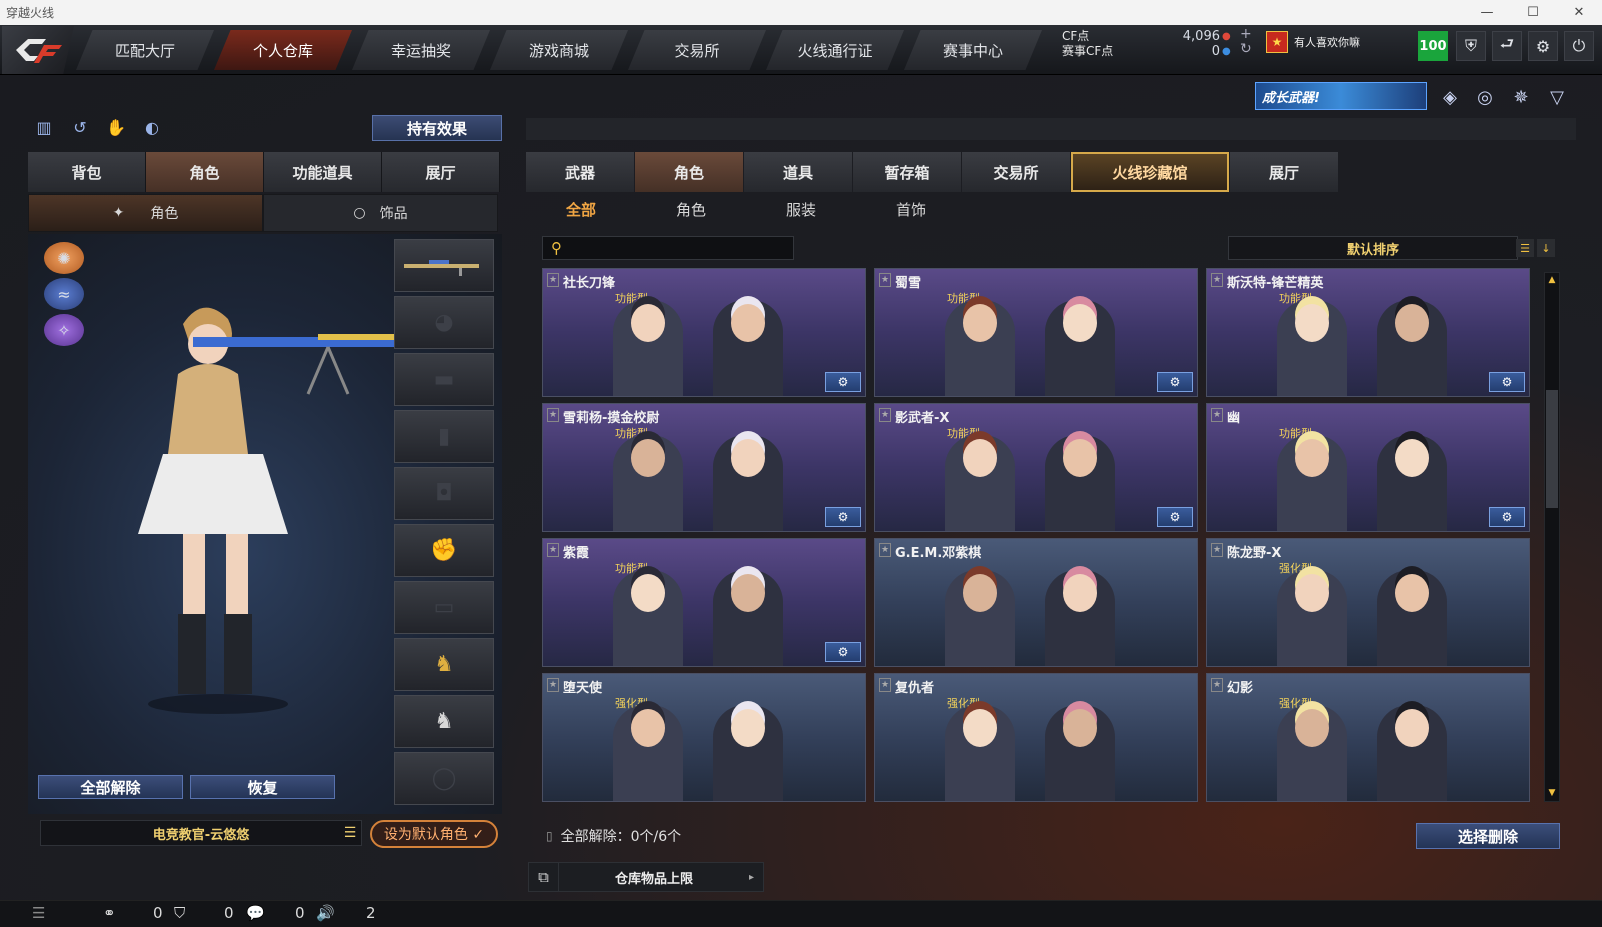  Describe the element at coordinates (704, 602) in the screenshot. I see `character-card: ★ 紫霞 功能型 ⚙` at that location.